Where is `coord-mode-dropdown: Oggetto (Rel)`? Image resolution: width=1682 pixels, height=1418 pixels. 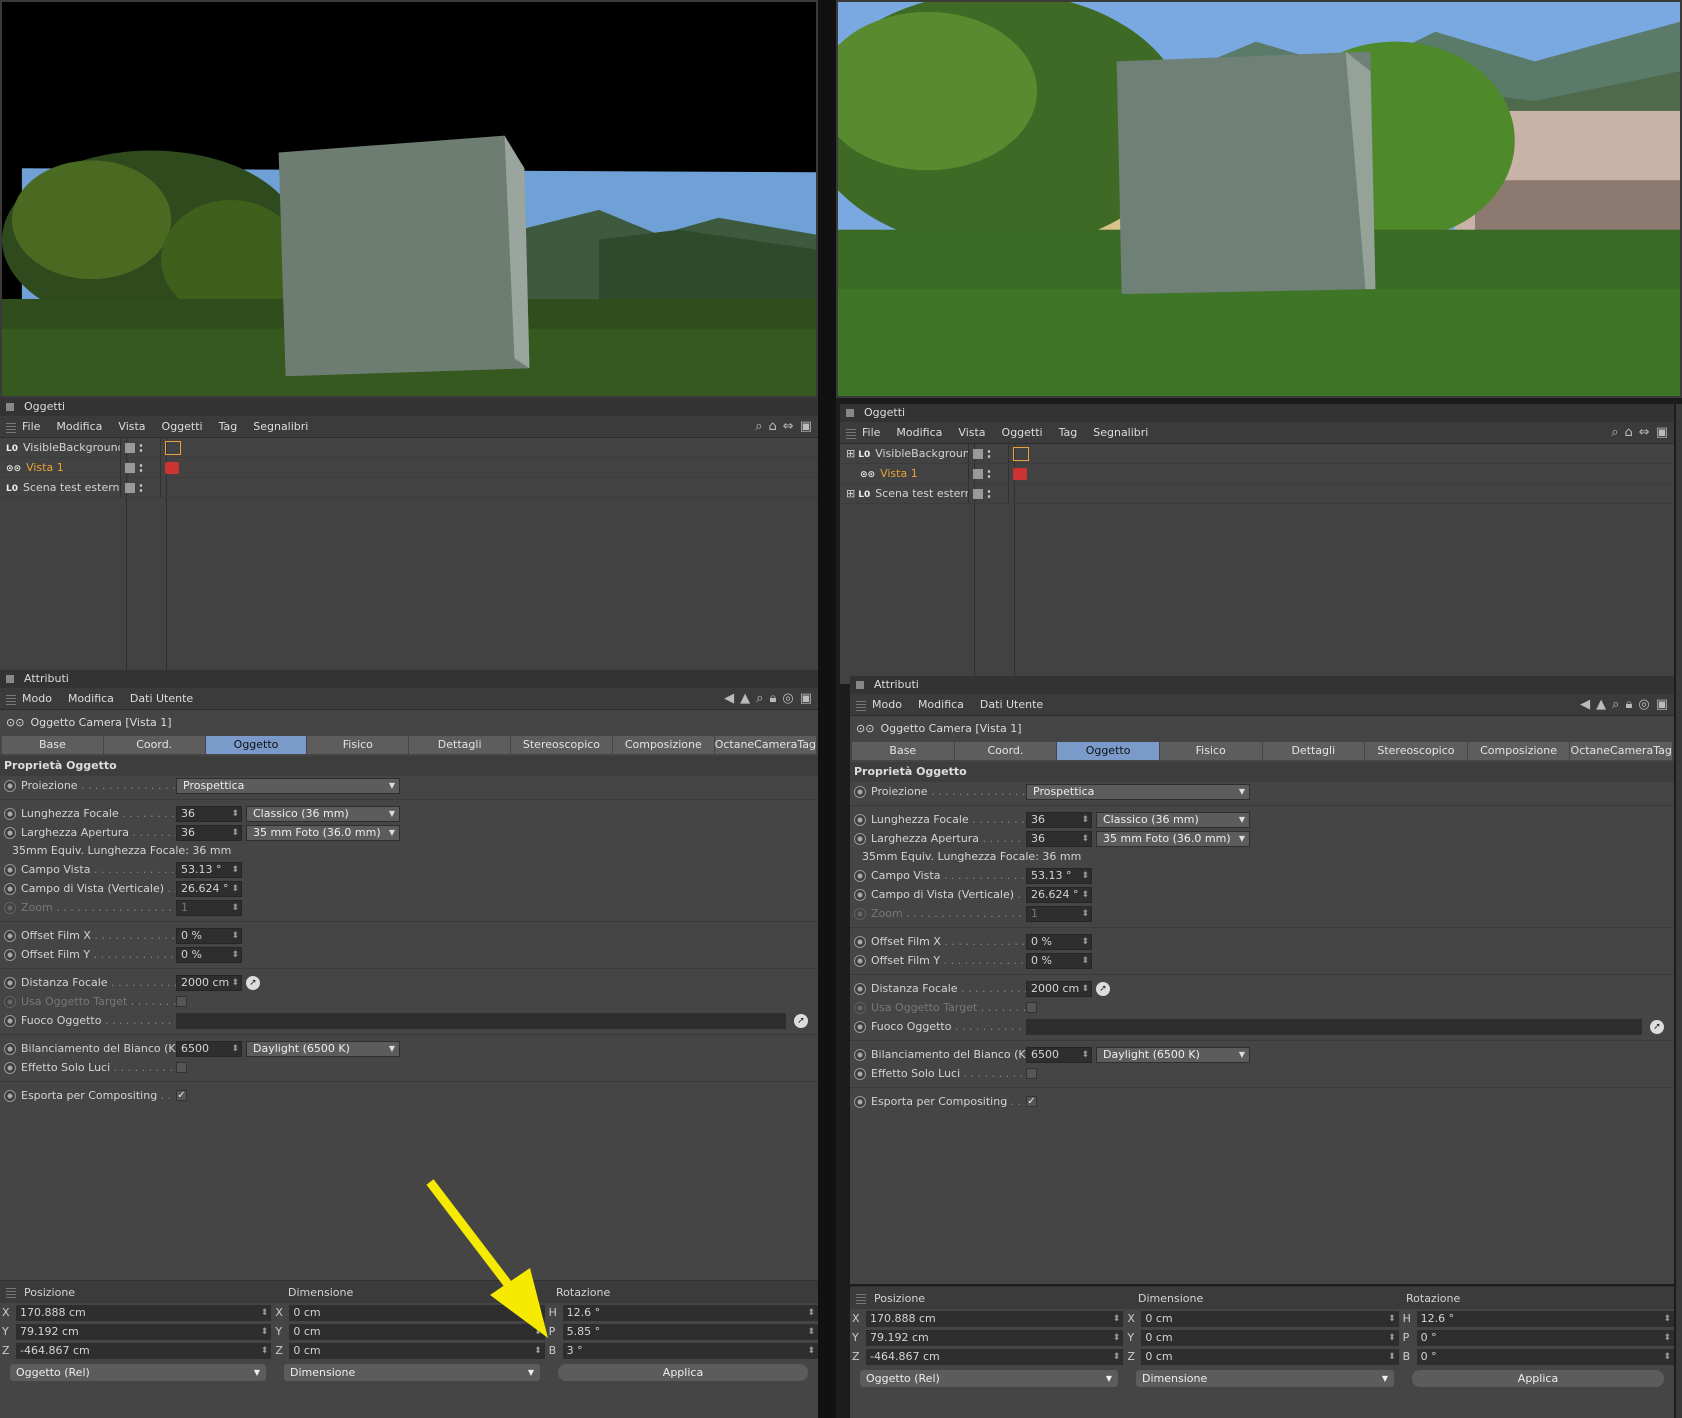 coord-mode-dropdown: Oggetto (Rel) is located at coordinates (138, 1372).